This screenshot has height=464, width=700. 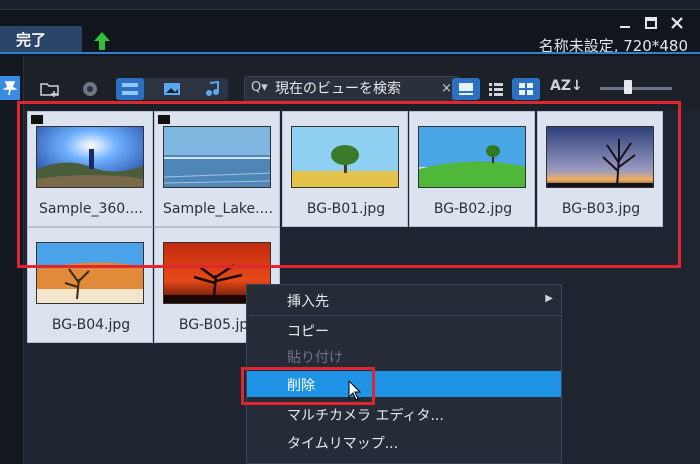 What do you see at coordinates (10, 88) in the screenshot?
I see `pin-icon` at bounding box center [10, 88].